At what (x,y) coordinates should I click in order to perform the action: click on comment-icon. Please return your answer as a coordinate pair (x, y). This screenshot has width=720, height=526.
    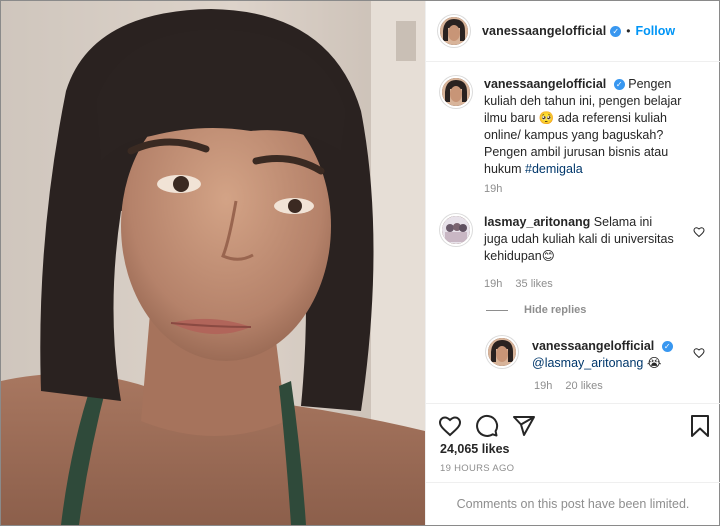
    Looking at the image, I should click on (487, 426).